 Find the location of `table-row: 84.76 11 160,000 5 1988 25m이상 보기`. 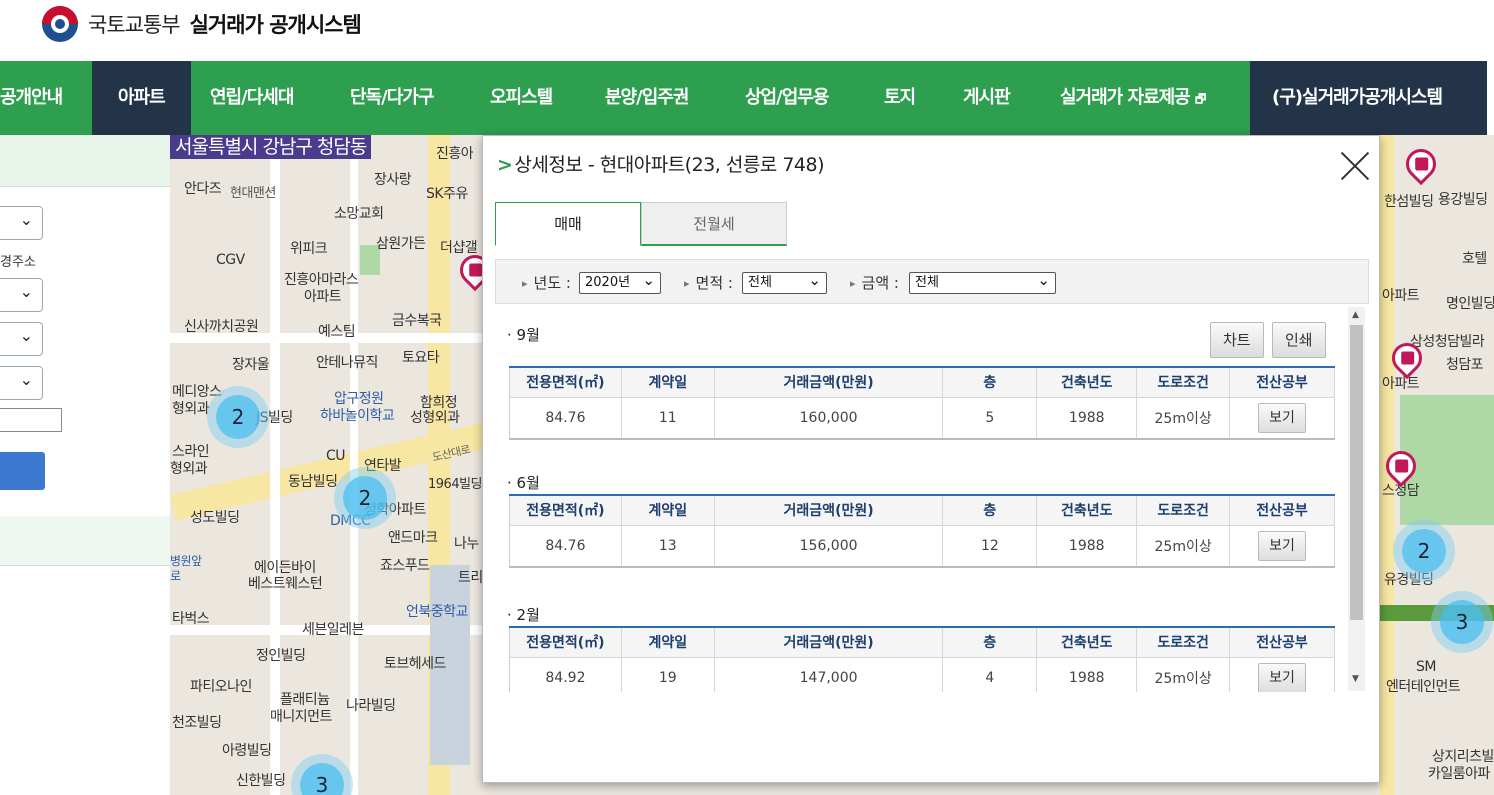

table-row: 84.76 11 160,000 5 1988 25m이상 보기 is located at coordinates (922, 418).